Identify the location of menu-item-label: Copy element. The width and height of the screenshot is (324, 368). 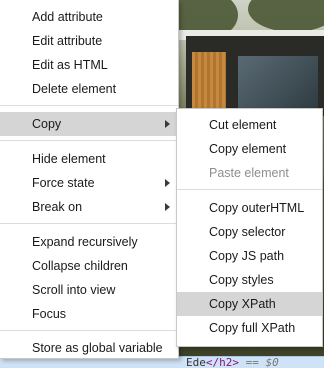
(248, 149).